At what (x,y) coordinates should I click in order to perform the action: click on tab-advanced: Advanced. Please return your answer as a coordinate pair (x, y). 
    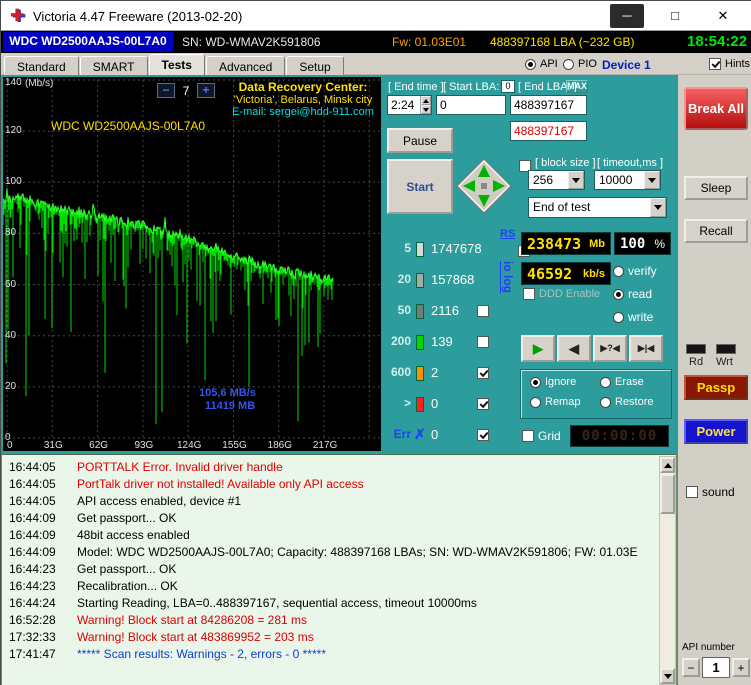
    Looking at the image, I should click on (245, 65).